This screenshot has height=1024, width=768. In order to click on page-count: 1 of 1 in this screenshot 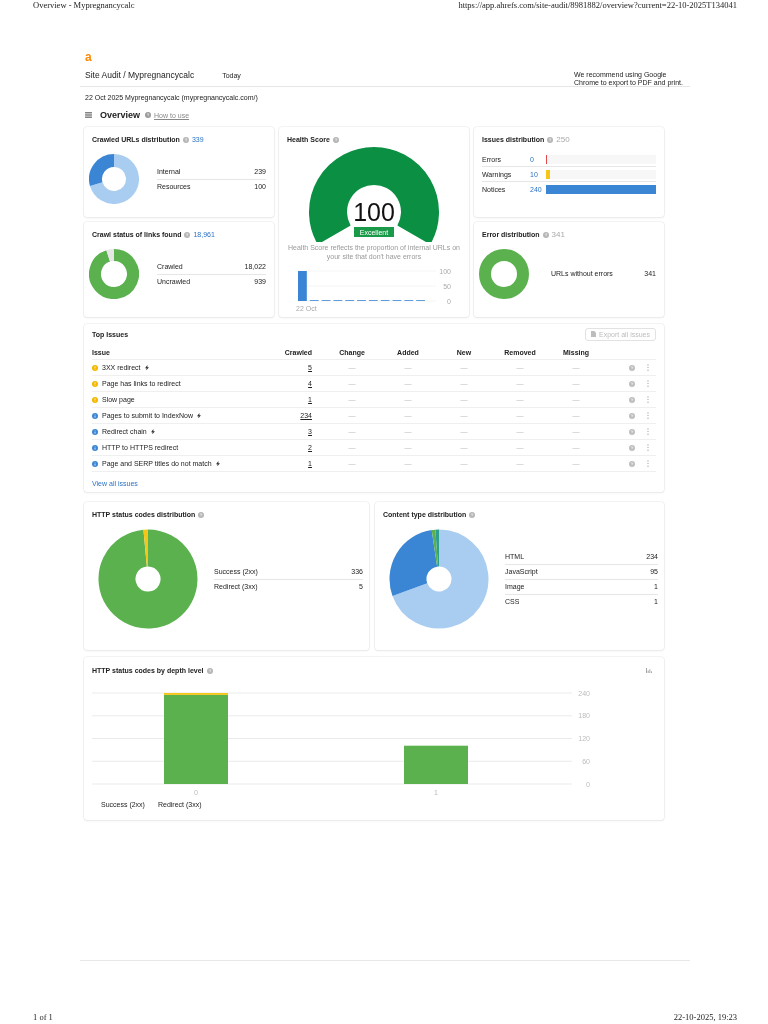, I will do `click(43, 1017)`.